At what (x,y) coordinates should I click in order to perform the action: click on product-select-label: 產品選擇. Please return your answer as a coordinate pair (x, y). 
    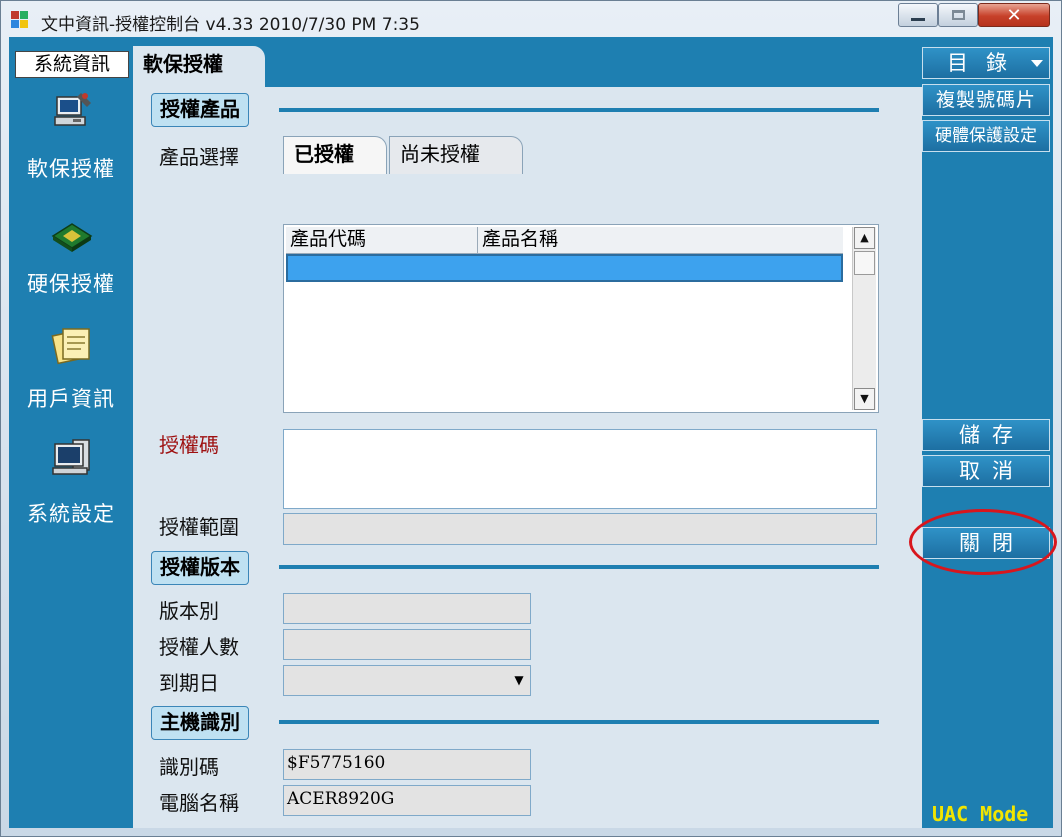
    Looking at the image, I should click on (199, 157).